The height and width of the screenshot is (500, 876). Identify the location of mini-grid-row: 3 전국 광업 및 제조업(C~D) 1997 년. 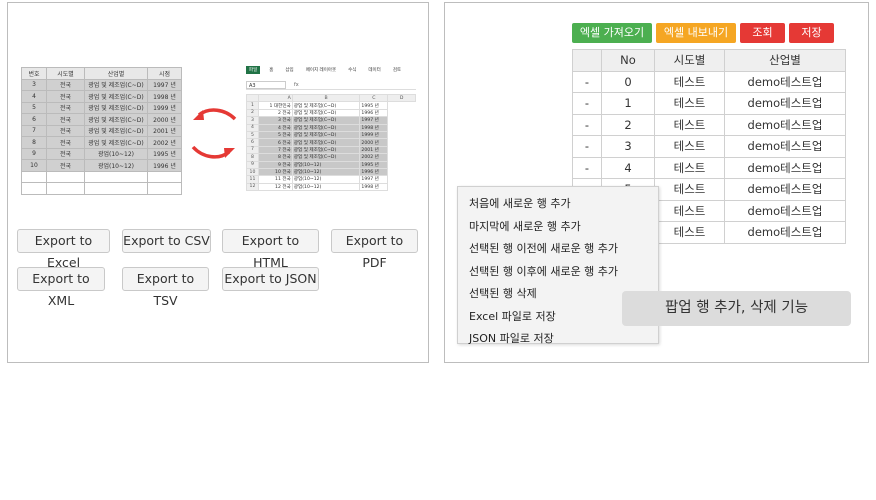
(101, 84).